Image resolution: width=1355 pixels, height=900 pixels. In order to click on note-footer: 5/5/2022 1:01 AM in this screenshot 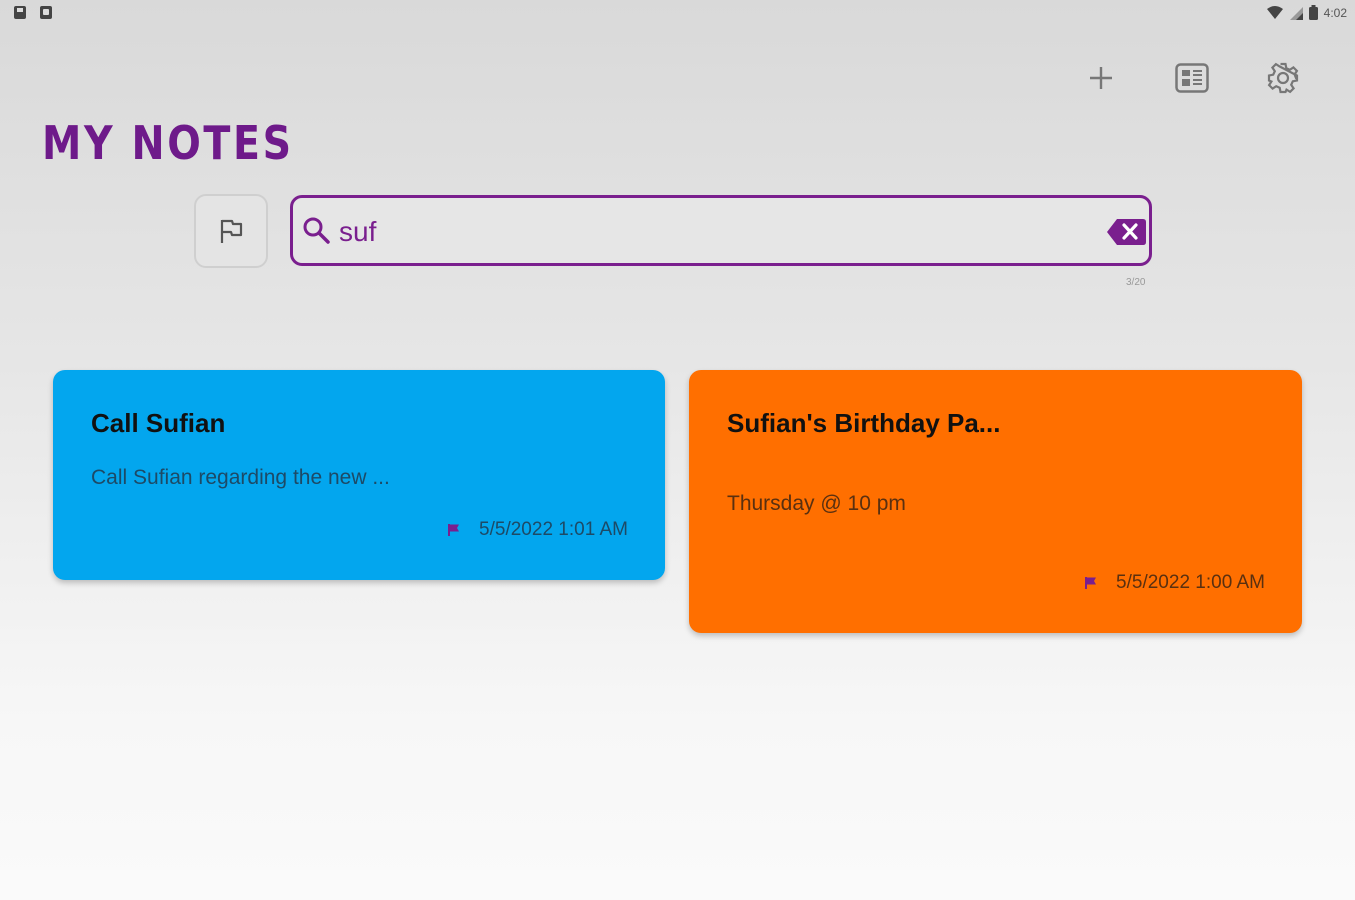, I will do `click(537, 530)`.